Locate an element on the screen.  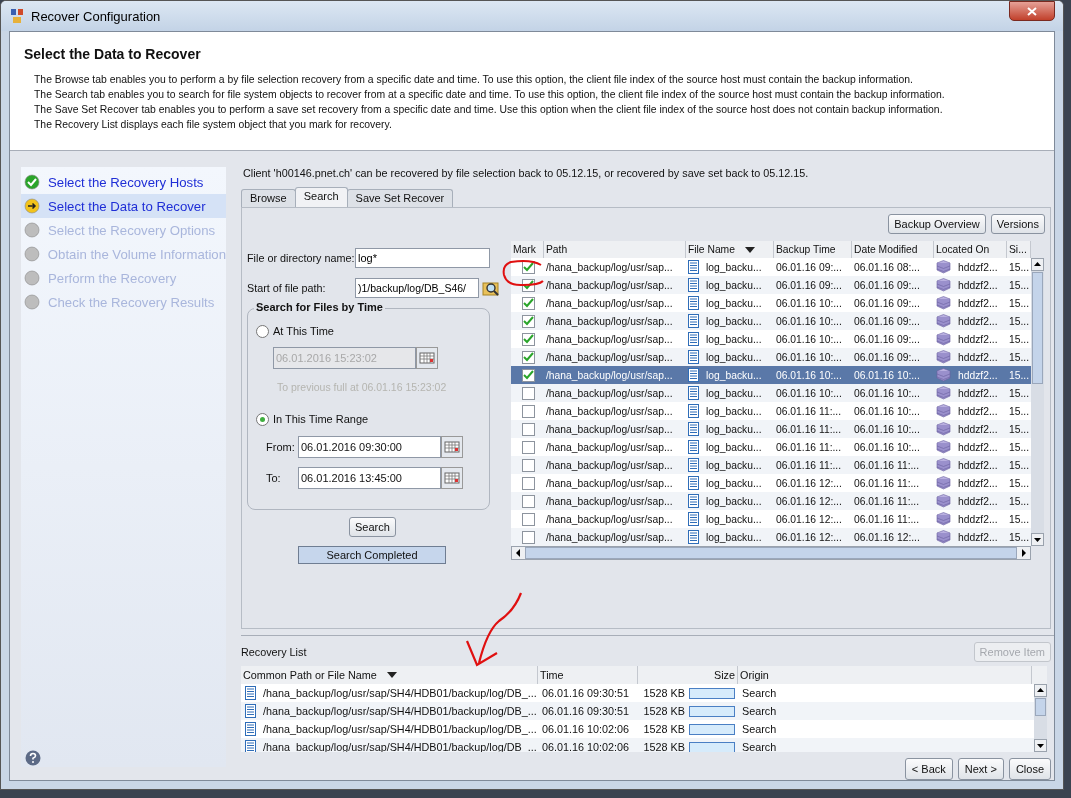
to-date-field: 06.01.2016 13:45:00 is located at coordinates (369, 478).